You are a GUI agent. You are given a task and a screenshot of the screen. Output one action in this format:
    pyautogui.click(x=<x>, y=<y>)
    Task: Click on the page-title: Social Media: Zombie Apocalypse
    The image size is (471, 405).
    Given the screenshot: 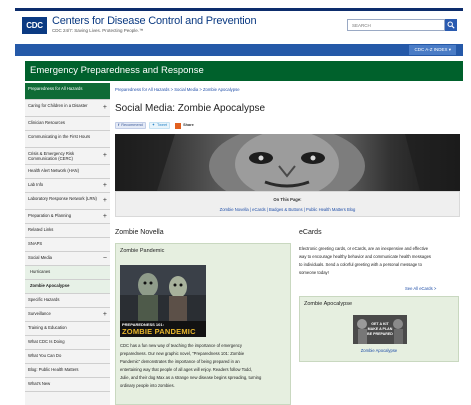 What is the action you would take?
    pyautogui.click(x=190, y=108)
    